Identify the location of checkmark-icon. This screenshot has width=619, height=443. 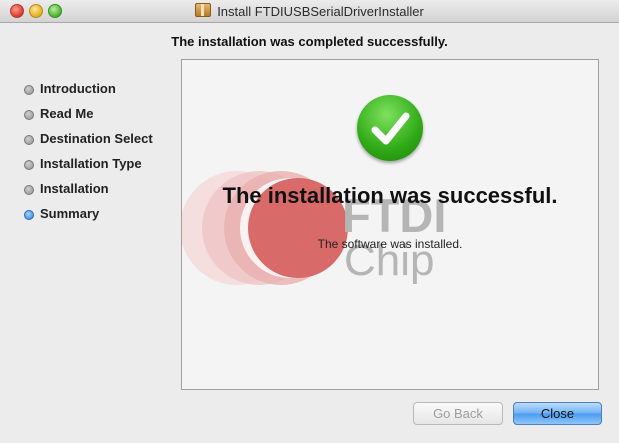
(390, 128).